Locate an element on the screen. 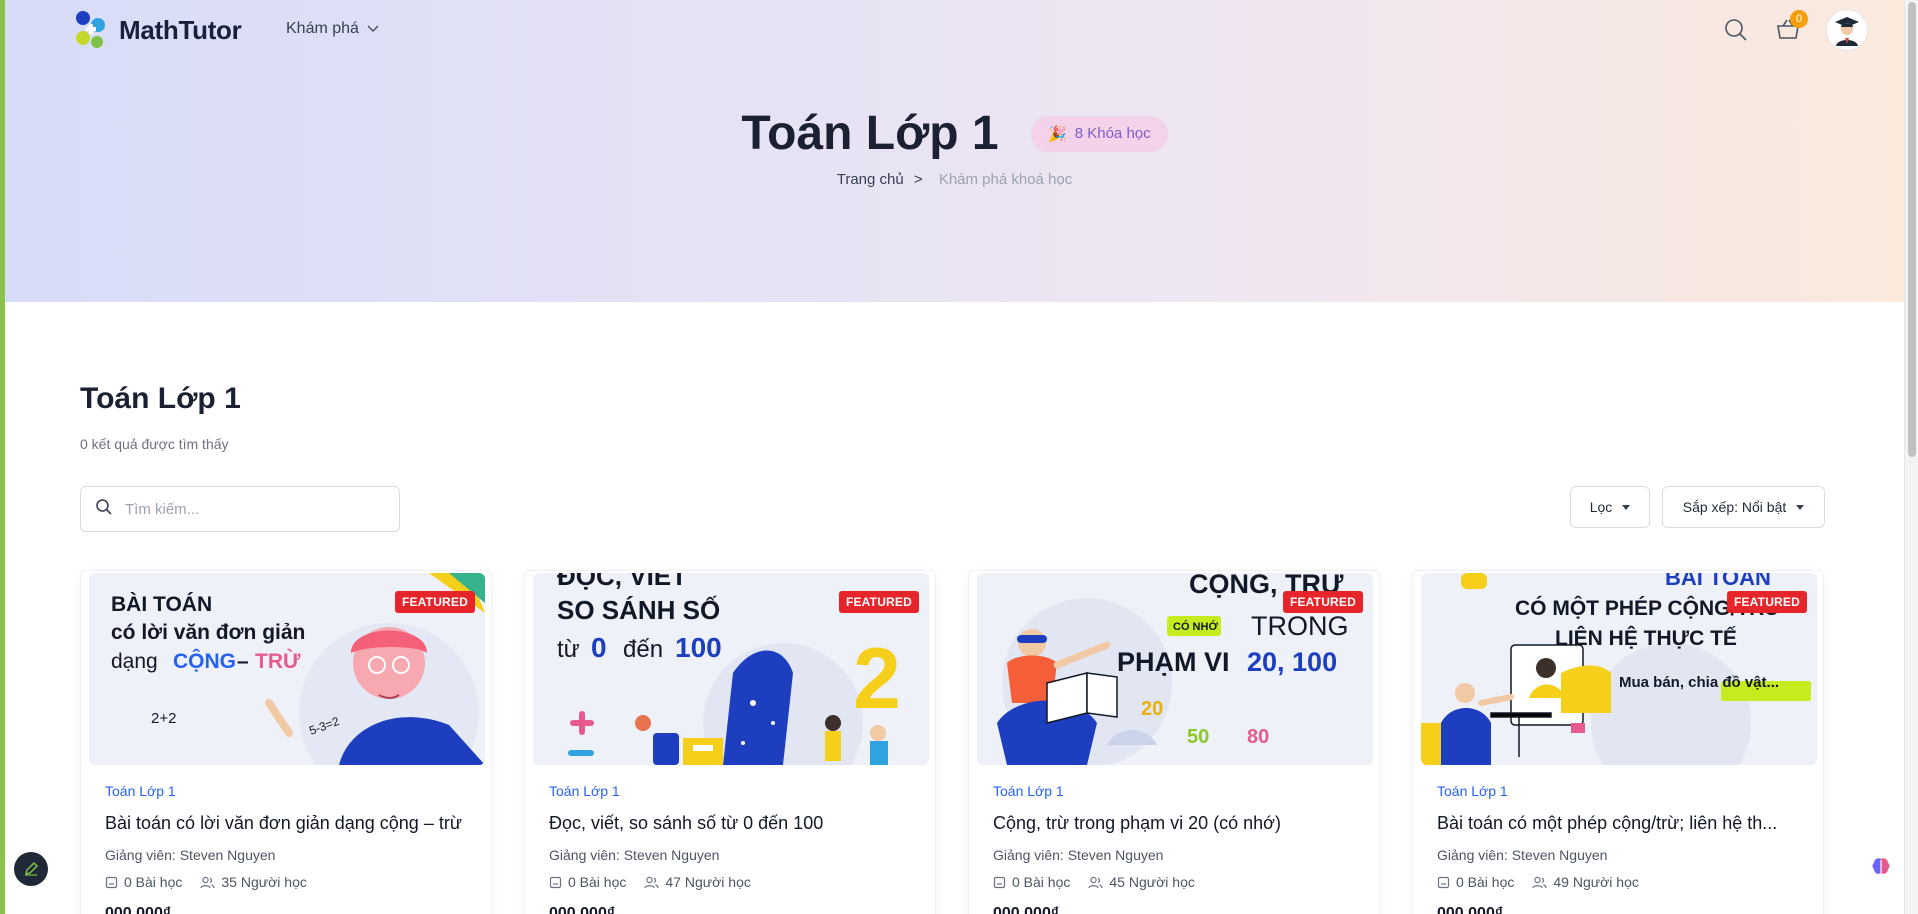  thumb-text: 20 is located at coordinates (1152, 709).